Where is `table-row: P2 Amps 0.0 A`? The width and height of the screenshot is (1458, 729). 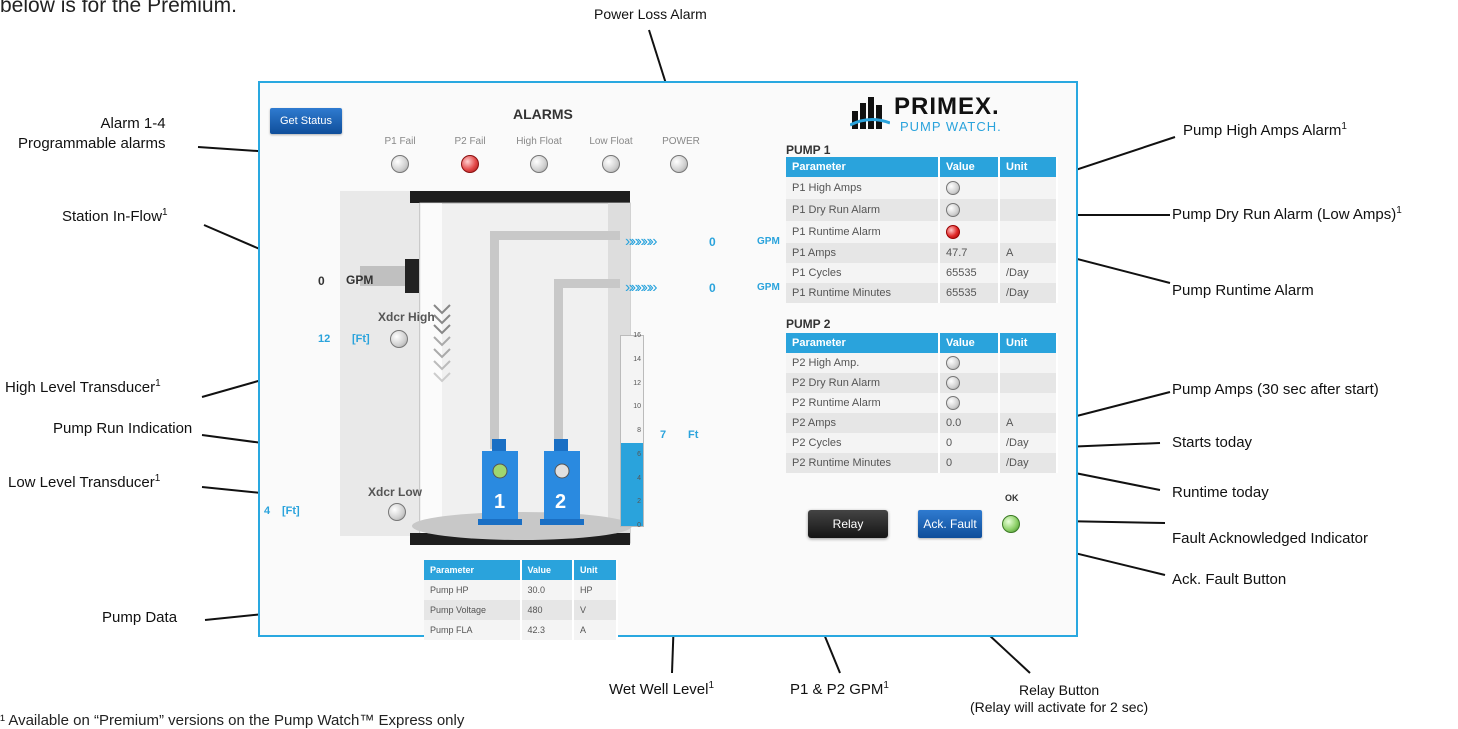 table-row: P2 Amps 0.0 A is located at coordinates (922, 423).